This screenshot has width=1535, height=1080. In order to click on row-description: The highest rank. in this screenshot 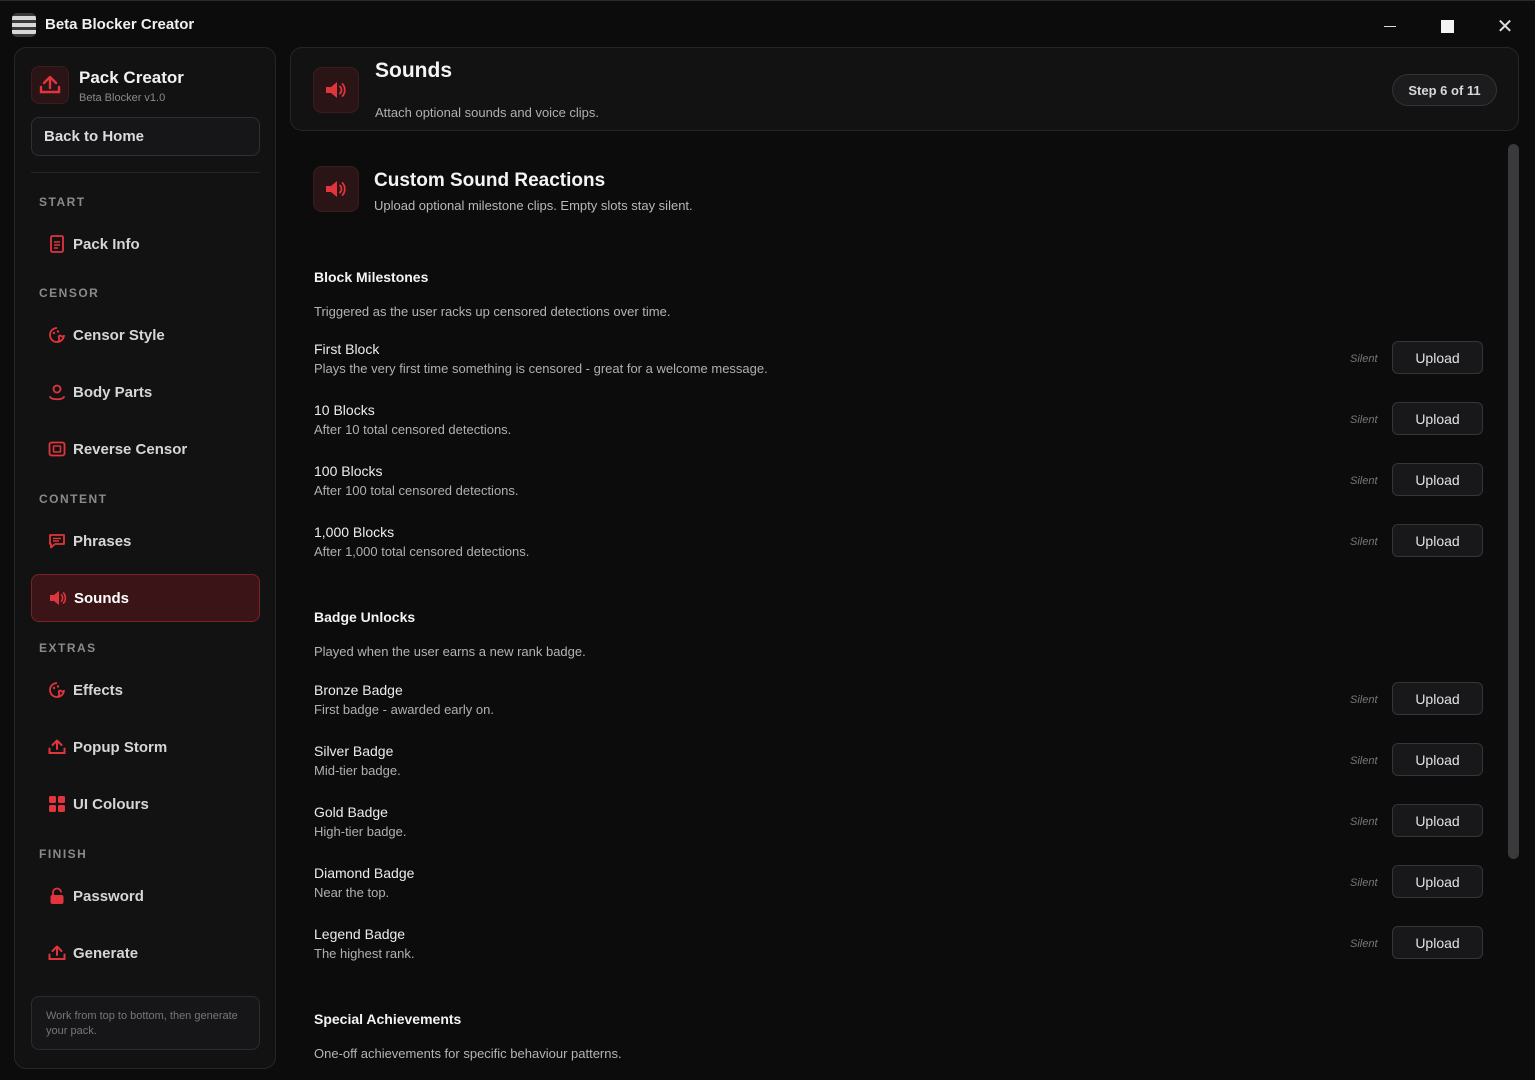, I will do `click(364, 953)`.